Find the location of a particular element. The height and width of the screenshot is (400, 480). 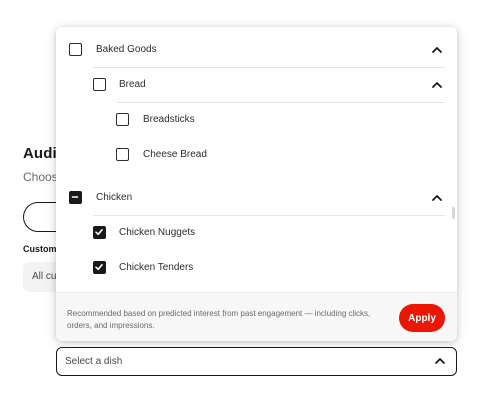

dish-select-input: Select a dish is located at coordinates (256, 361).